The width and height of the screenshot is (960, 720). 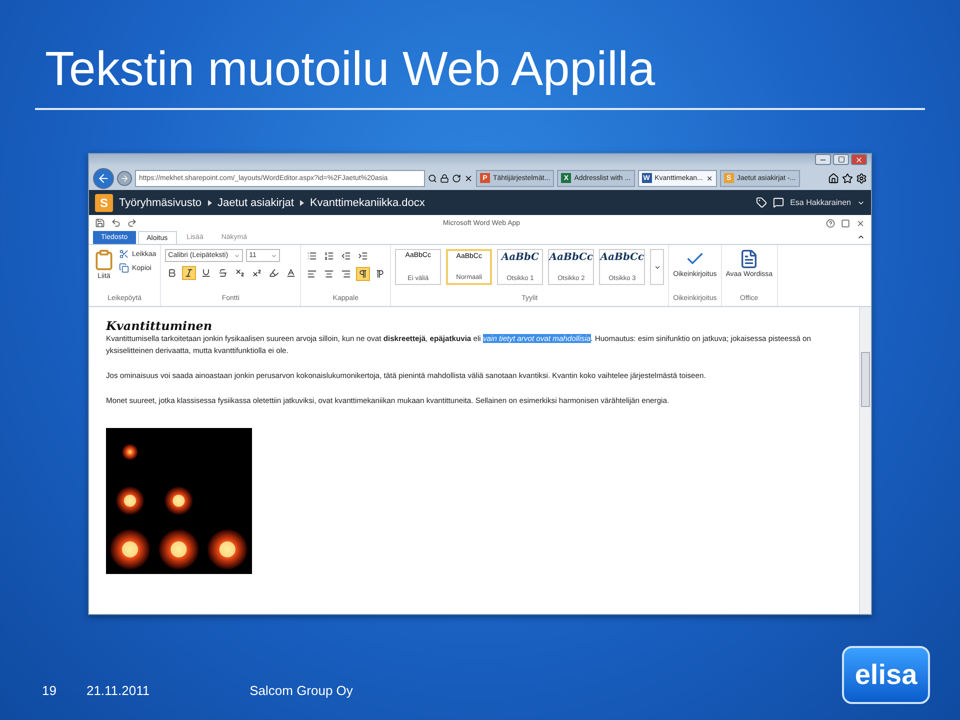 I want to click on refresh-icon, so click(x=456, y=178).